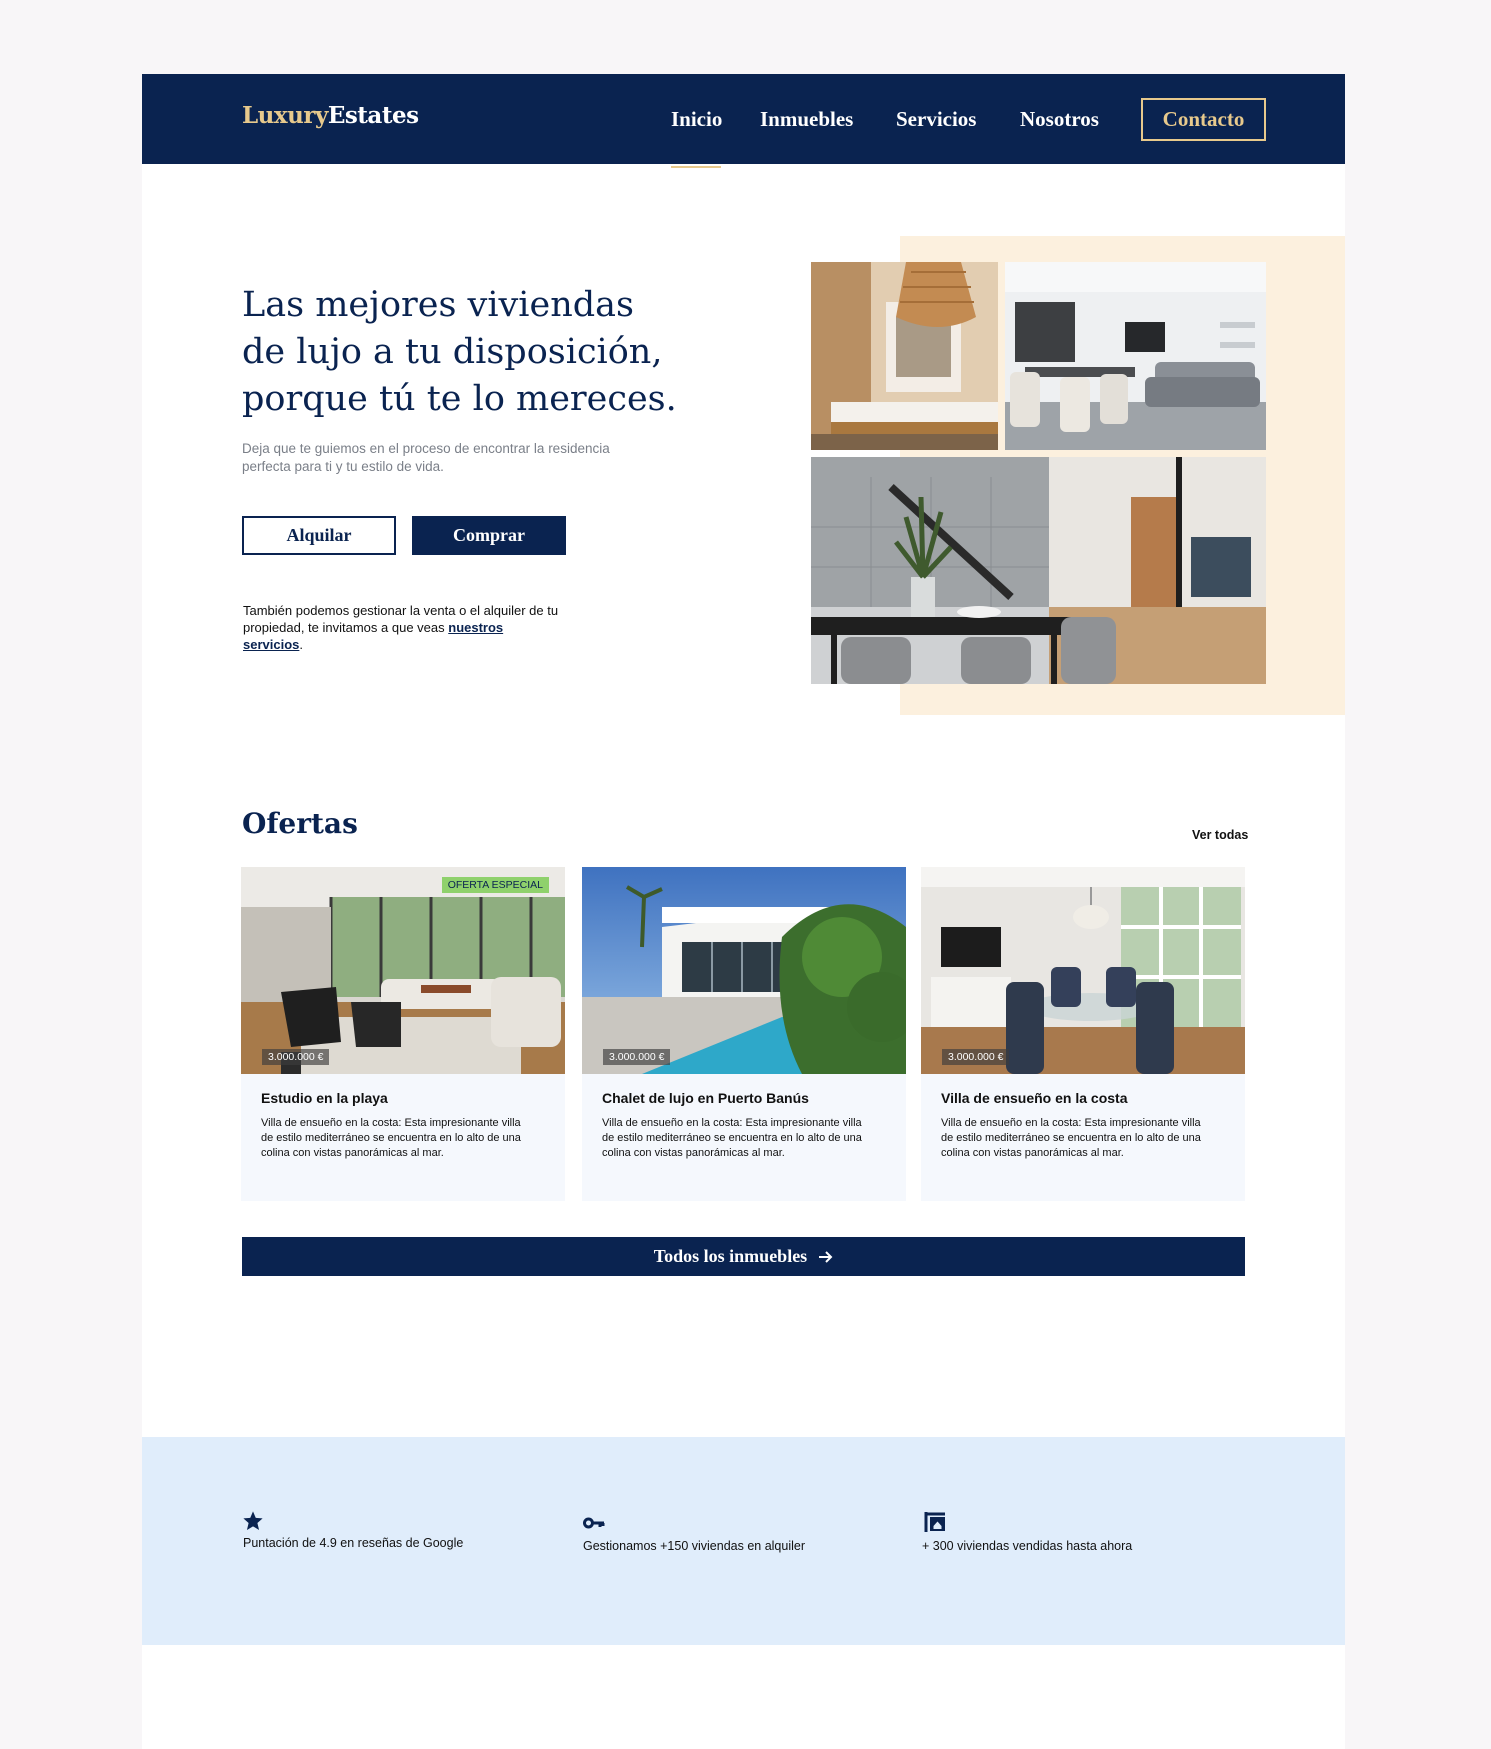  What do you see at coordinates (495, 885) in the screenshot?
I see `special-offer-badge: OFERTA ESPECIAL` at bounding box center [495, 885].